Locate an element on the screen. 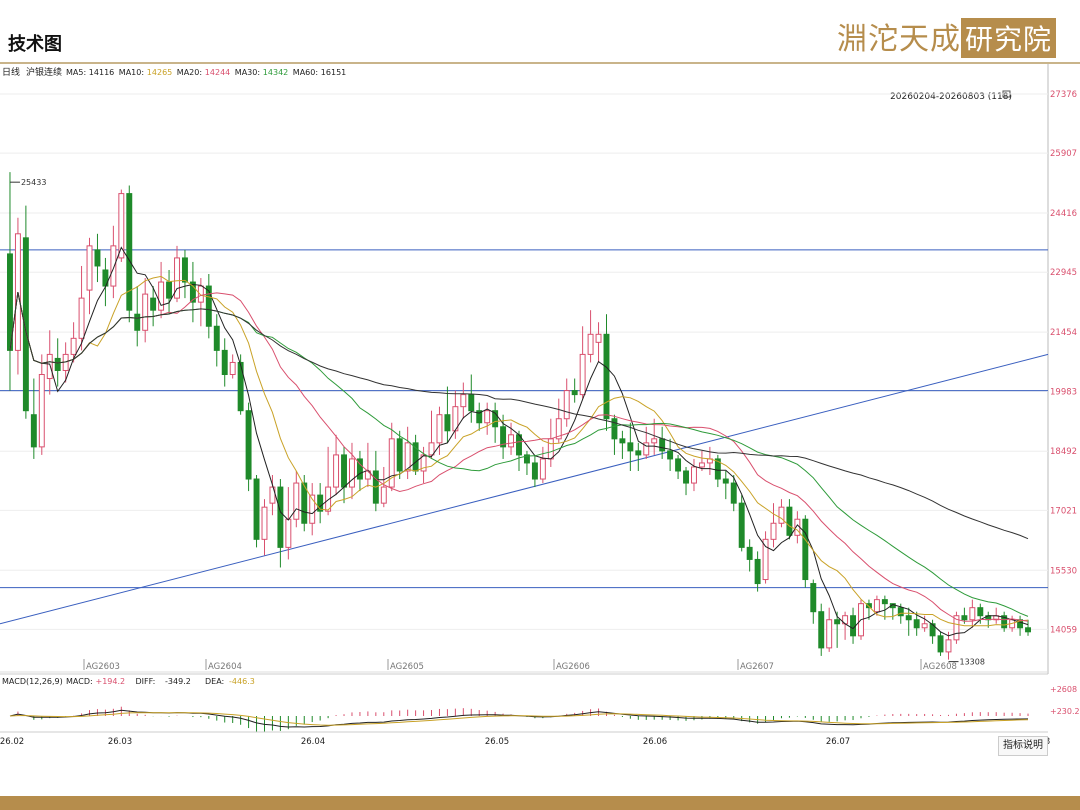 This screenshot has height=810, width=1080. low-marker-label: 13308 is located at coordinates (971, 662).